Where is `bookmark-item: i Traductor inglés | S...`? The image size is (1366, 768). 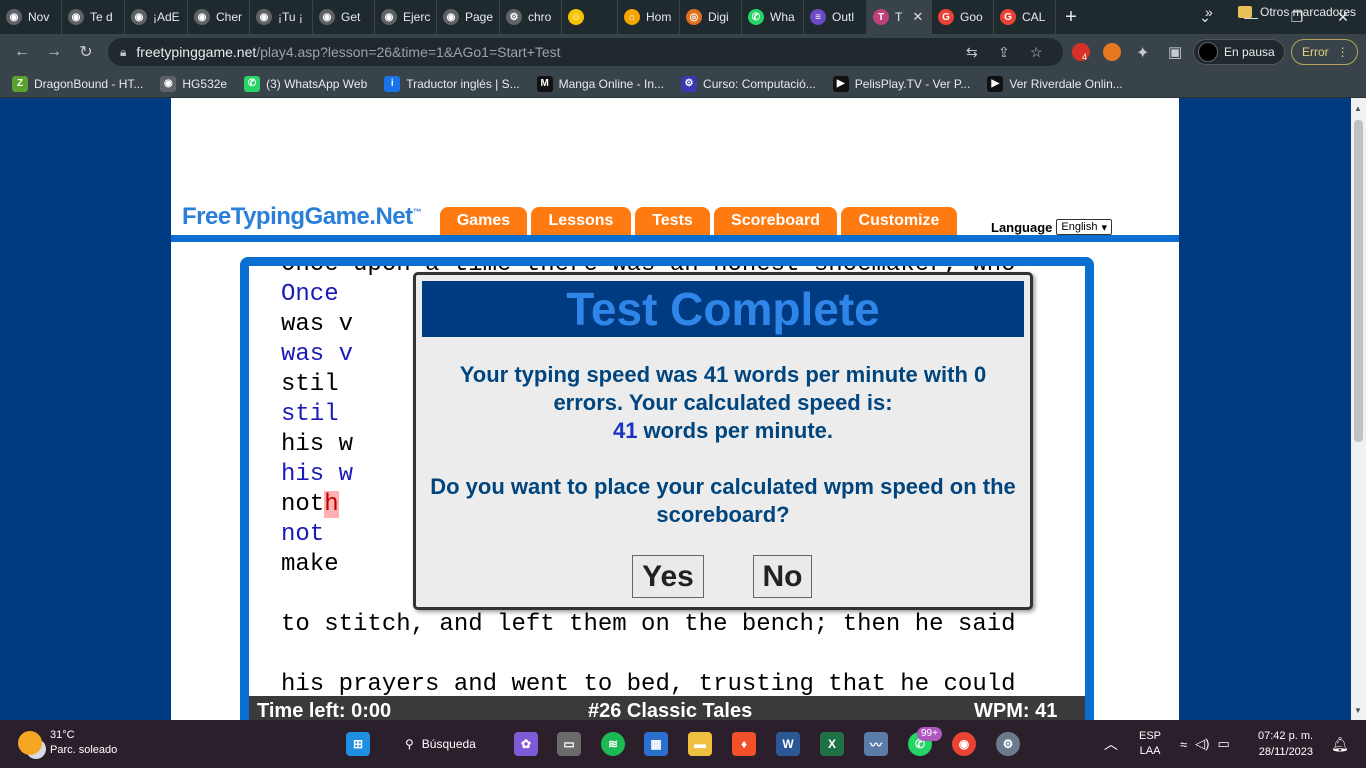
bookmark-item: i Traductor inglés | S... is located at coordinates (452, 83).